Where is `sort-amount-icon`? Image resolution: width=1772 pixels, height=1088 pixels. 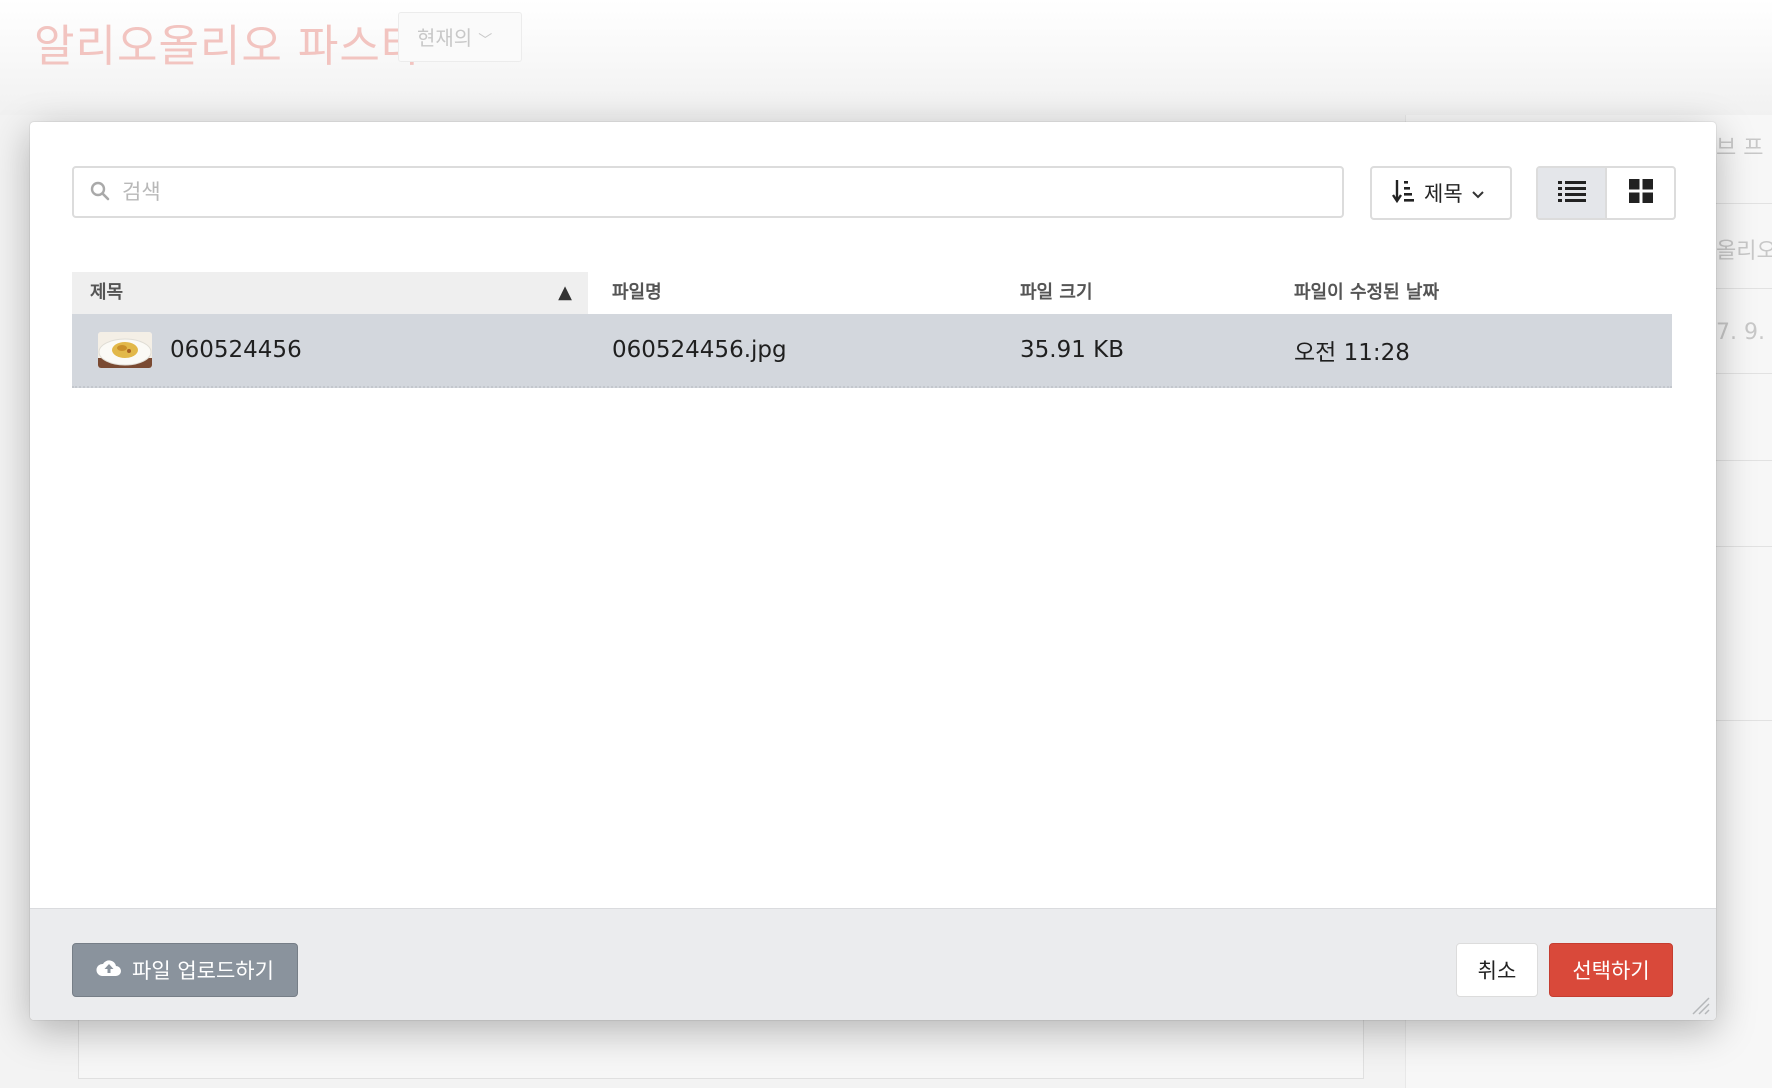
sort-amount-icon is located at coordinates (1404, 193).